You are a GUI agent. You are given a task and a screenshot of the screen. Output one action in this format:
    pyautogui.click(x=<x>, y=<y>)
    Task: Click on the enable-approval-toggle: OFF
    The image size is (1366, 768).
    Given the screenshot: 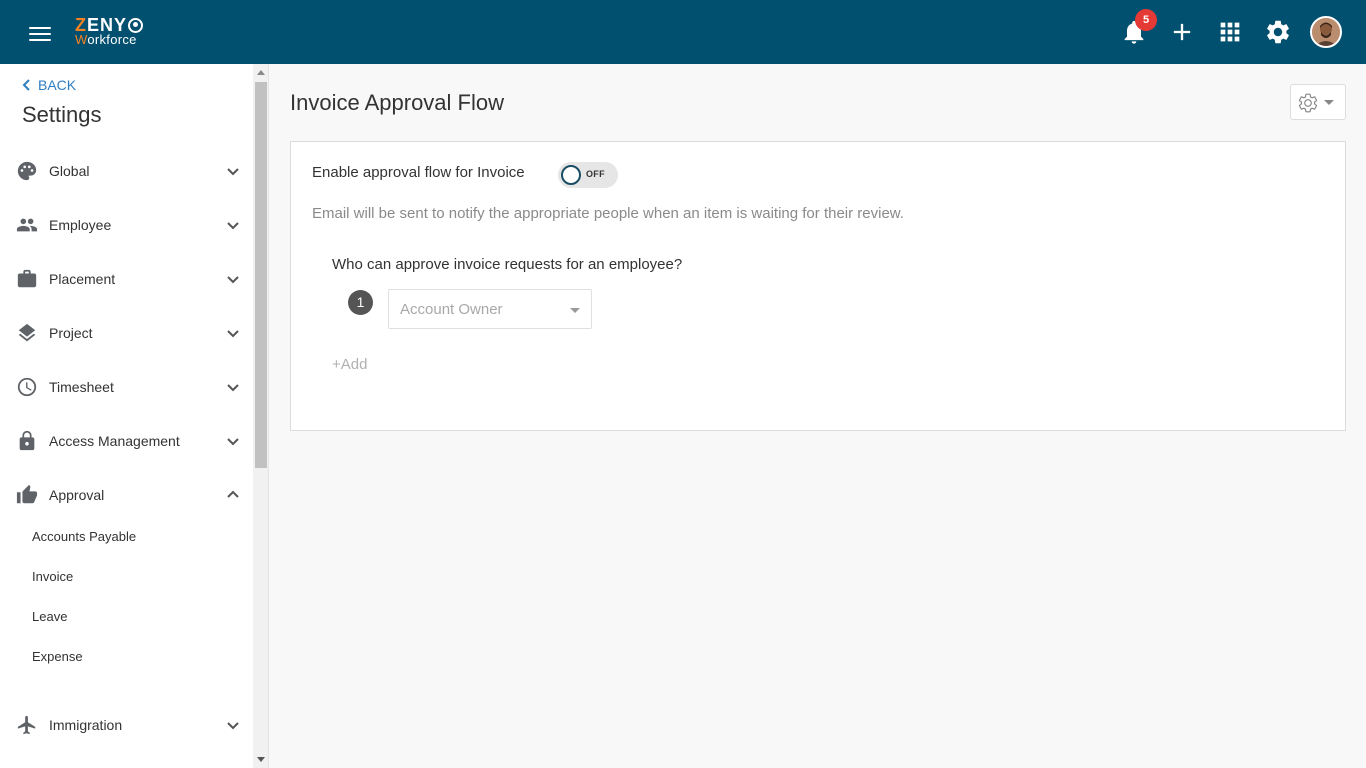 What is the action you would take?
    pyautogui.click(x=588, y=175)
    